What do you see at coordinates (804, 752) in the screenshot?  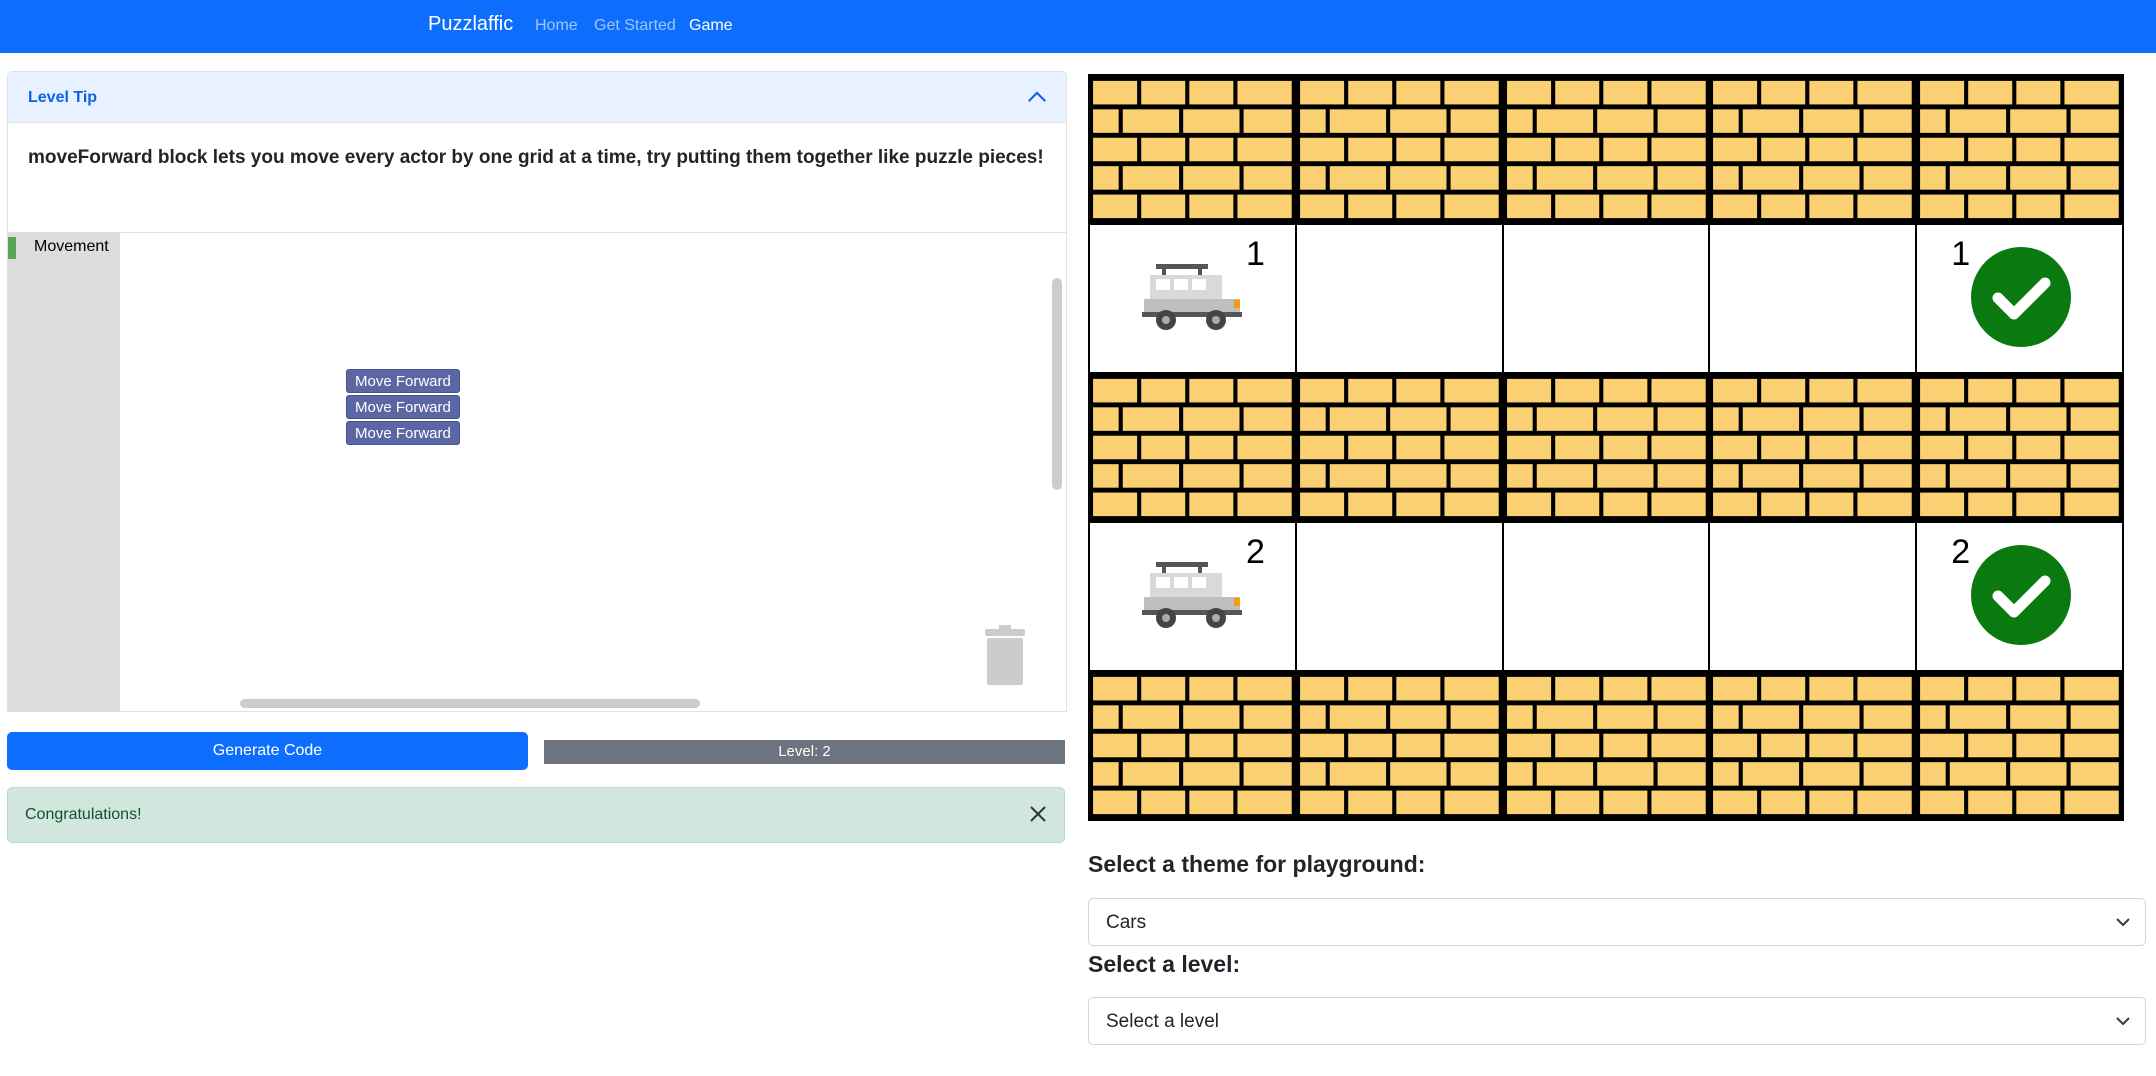 I see `level-indicator: Level: 2` at bounding box center [804, 752].